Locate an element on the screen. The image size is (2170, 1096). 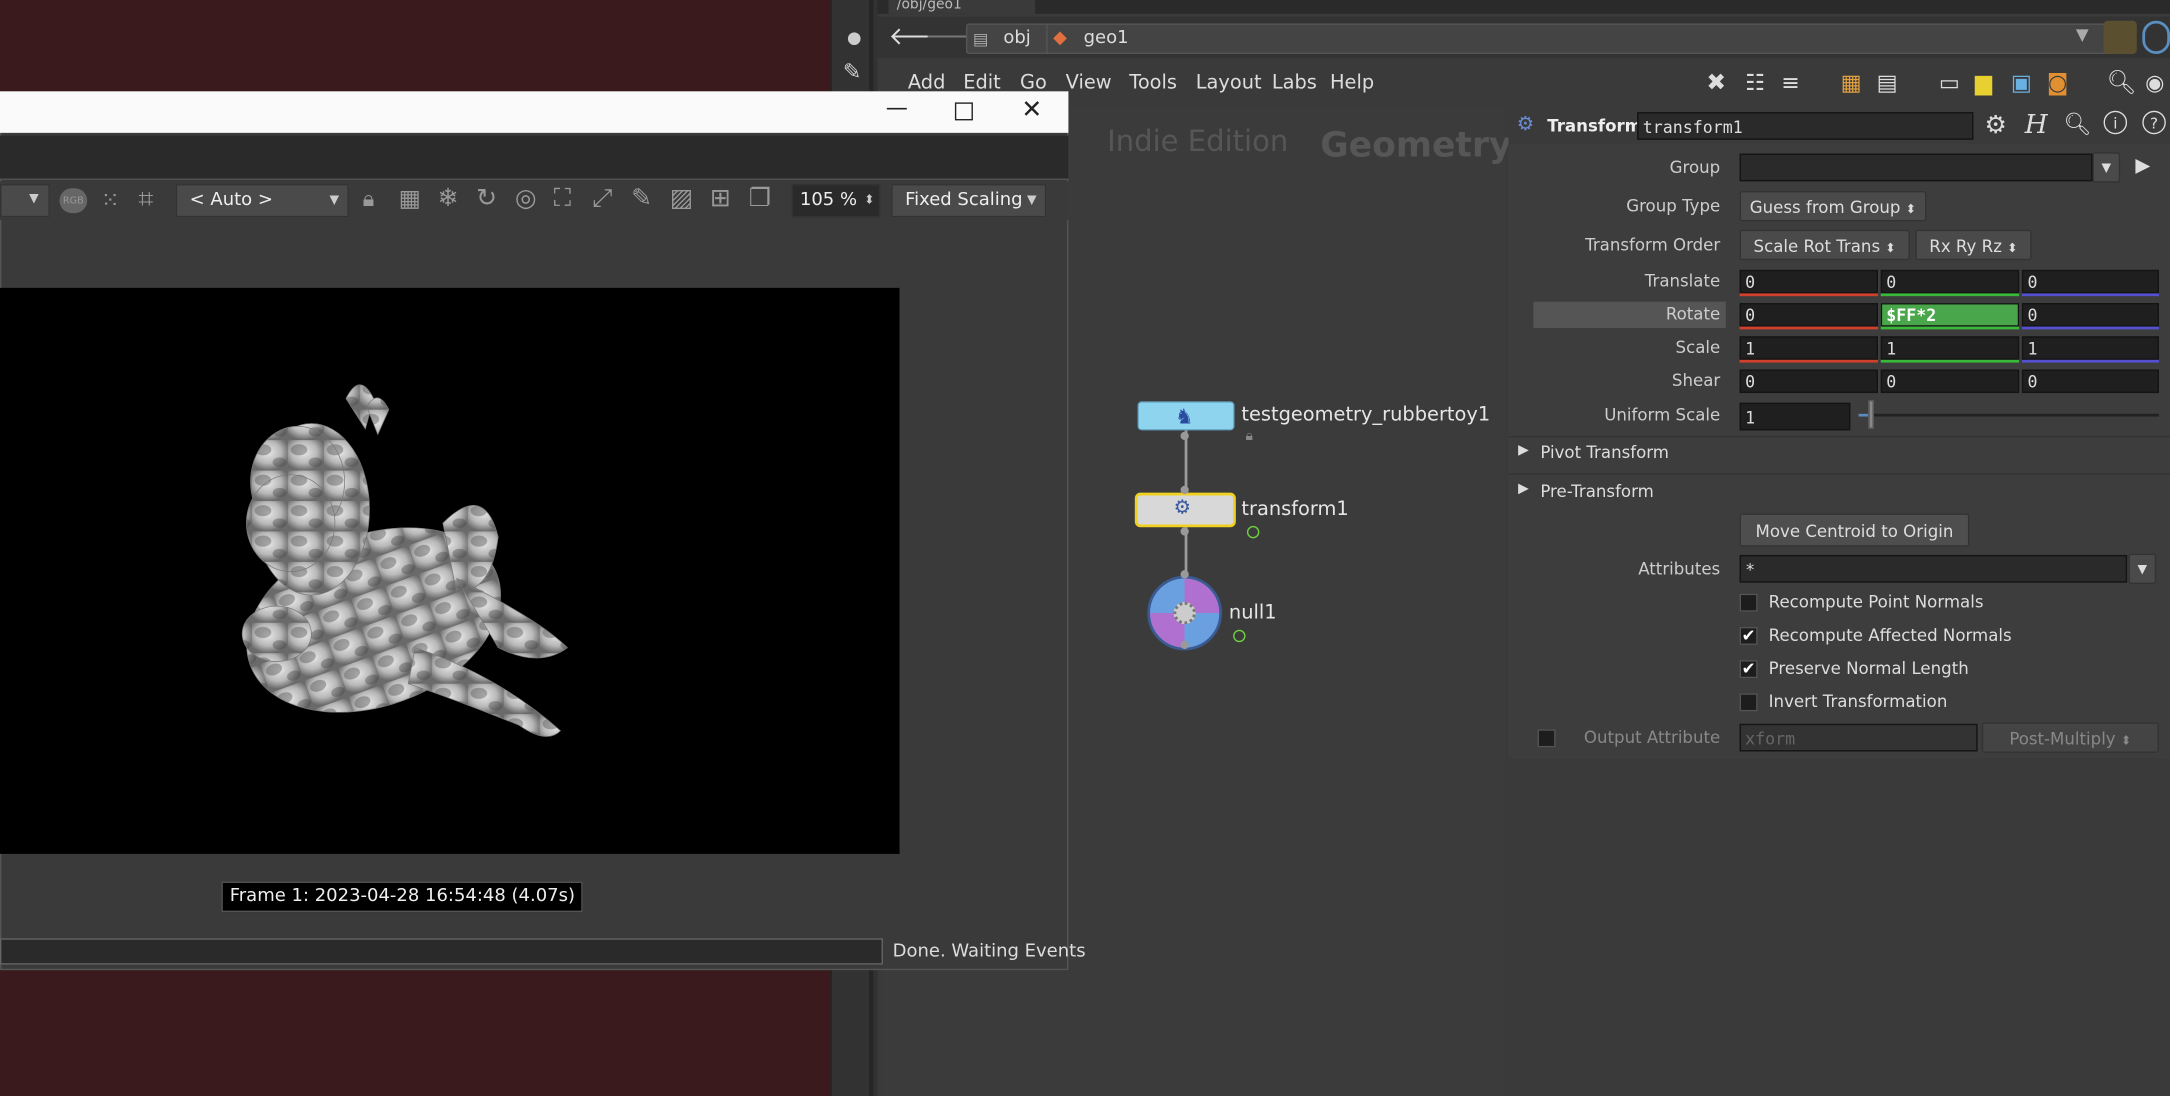
tab-obj-geo1: /obj/geo1 is located at coordinates (962, 7).